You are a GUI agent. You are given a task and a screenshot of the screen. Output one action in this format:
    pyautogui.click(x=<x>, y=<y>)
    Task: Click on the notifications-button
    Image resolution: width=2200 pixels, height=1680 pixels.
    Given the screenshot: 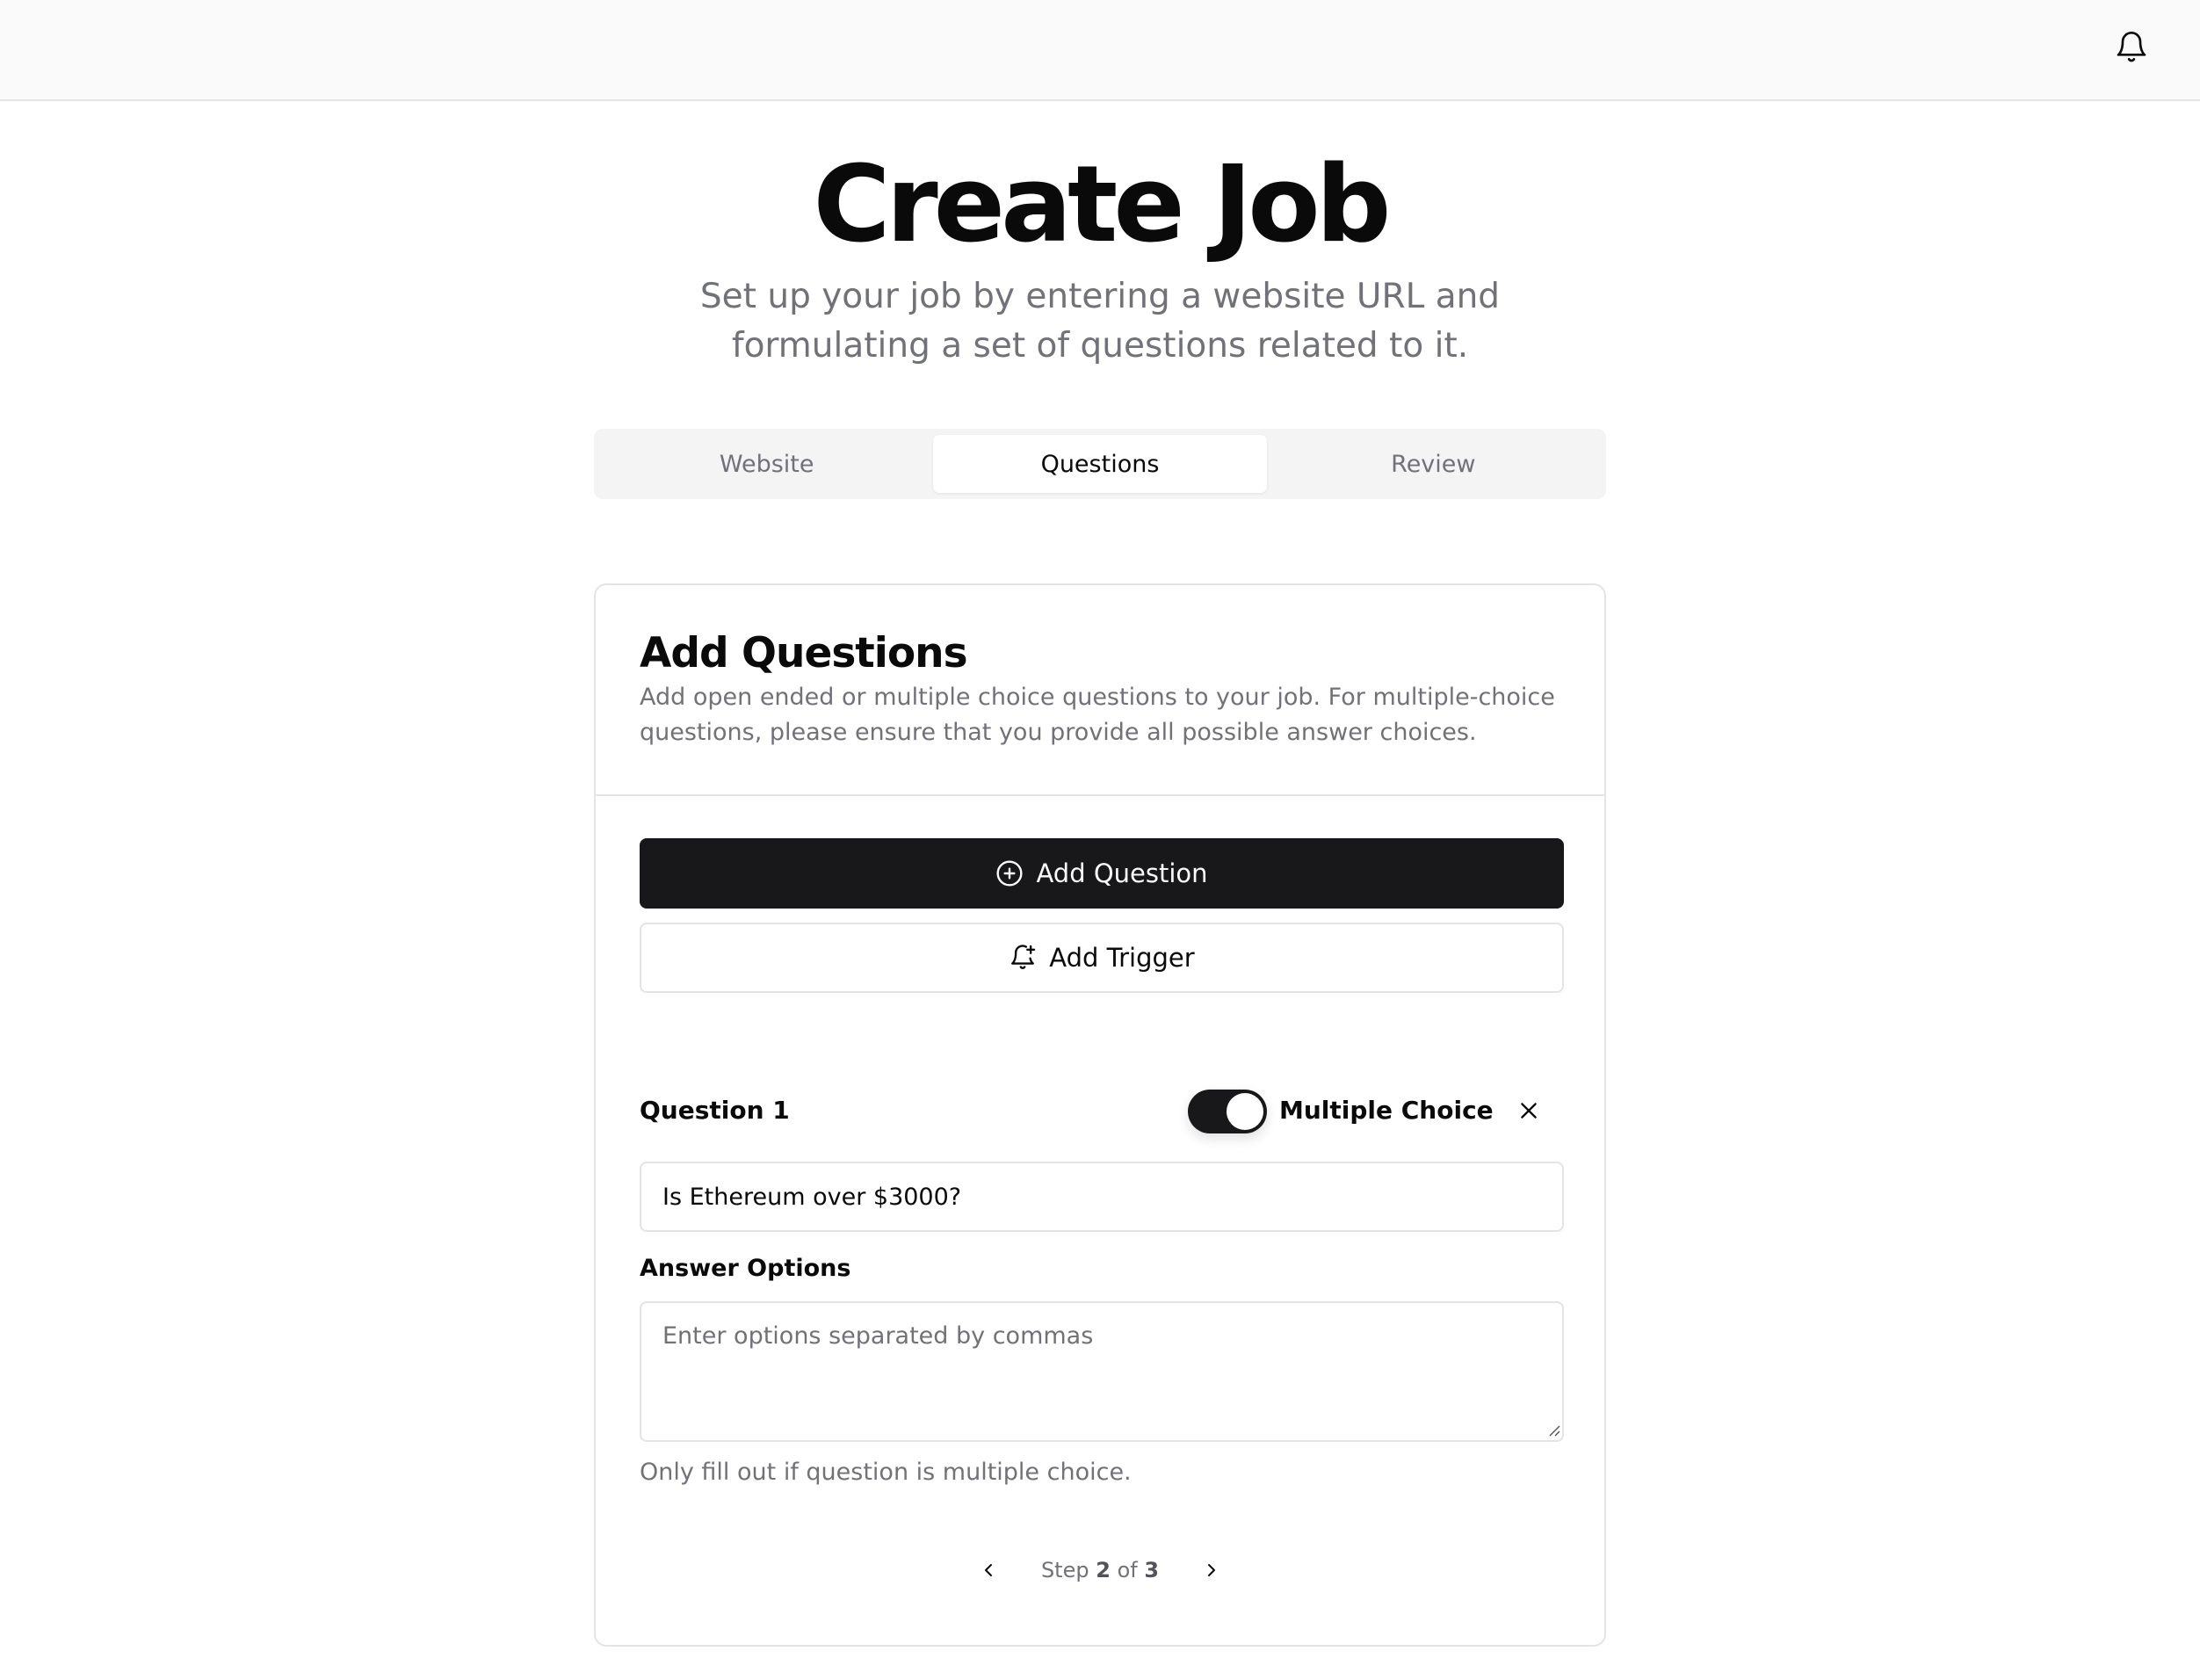 What is the action you would take?
    pyautogui.click(x=2131, y=47)
    